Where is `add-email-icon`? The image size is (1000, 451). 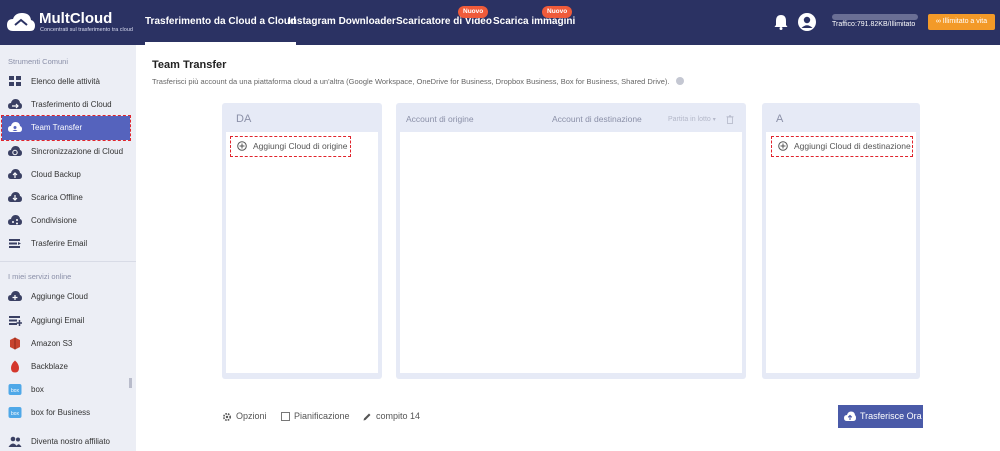 add-email-icon is located at coordinates (15, 321).